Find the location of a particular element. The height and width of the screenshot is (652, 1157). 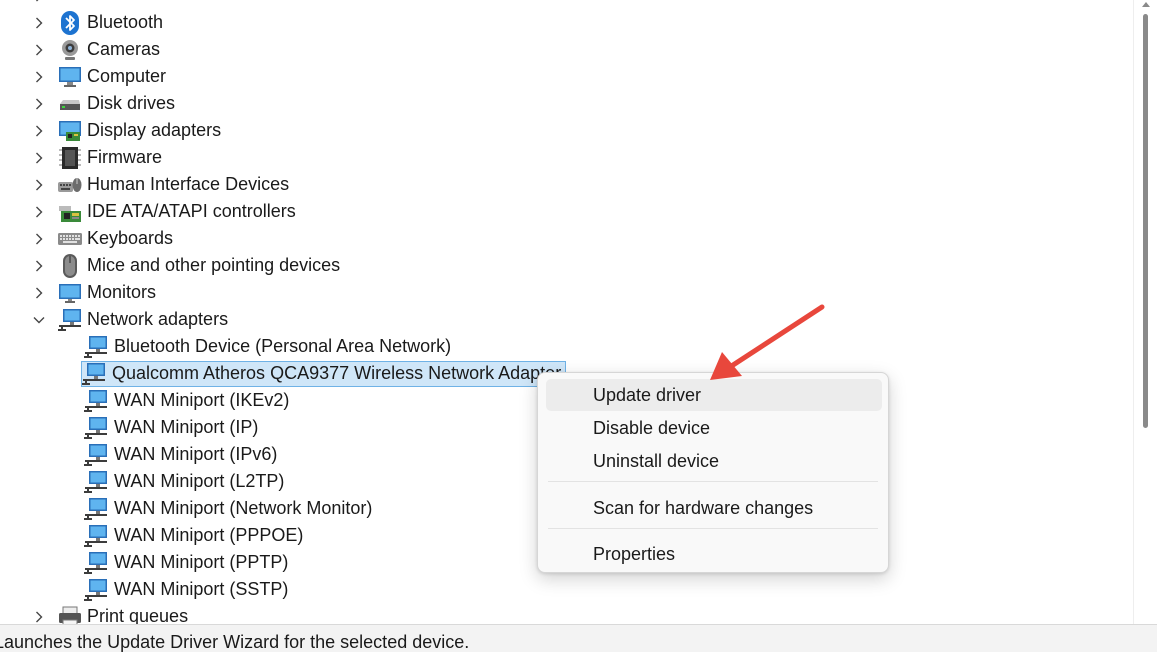

tree-item-label: WAN Miniport (IPv6) is located at coordinates (196, 454).